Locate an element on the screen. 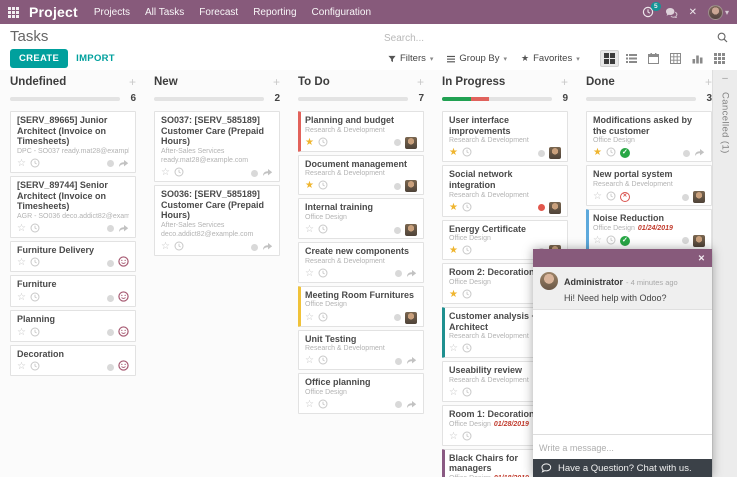 This screenshot has height=477, width=737. user-menu: ▾ is located at coordinates (718, 12).